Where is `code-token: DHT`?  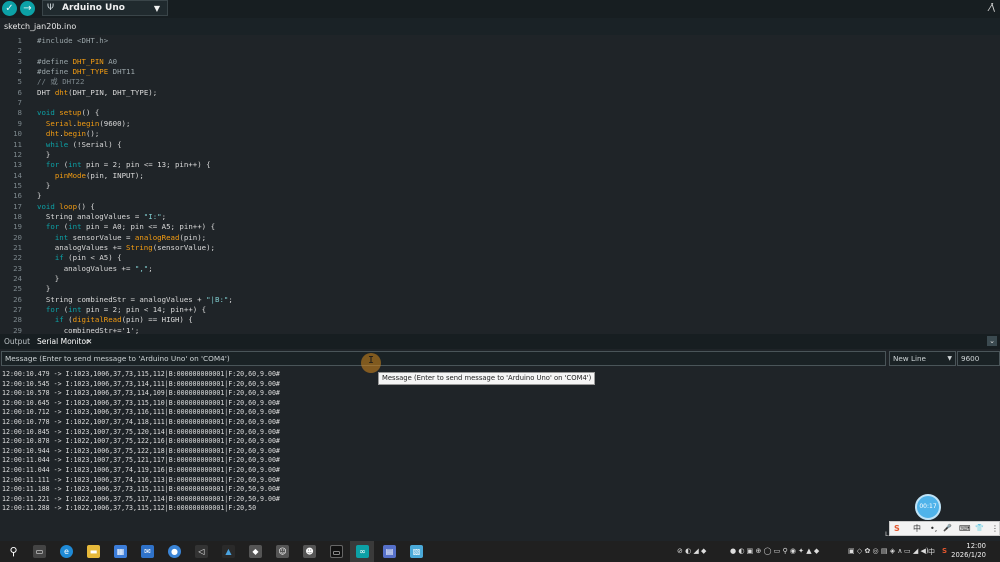
code-token: DHT is located at coordinates (46, 92).